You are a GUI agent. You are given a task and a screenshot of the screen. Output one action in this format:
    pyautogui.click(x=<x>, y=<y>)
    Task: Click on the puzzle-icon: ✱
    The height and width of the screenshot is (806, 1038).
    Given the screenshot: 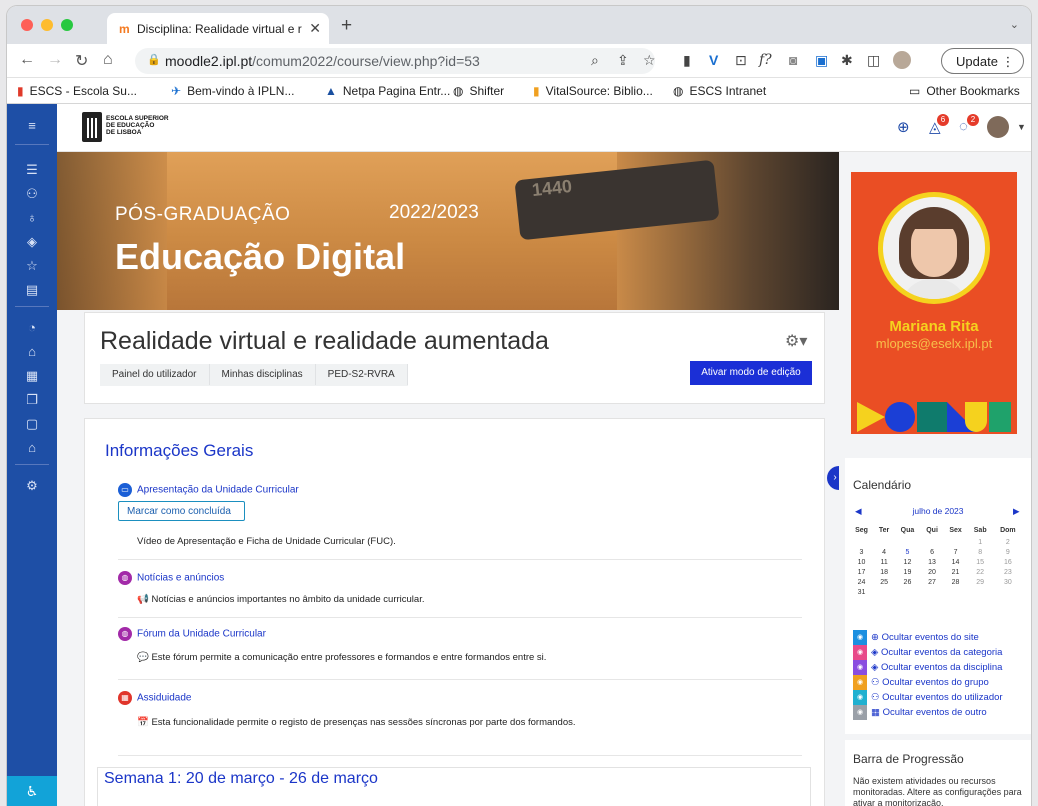 What is the action you would take?
    pyautogui.click(x=847, y=60)
    